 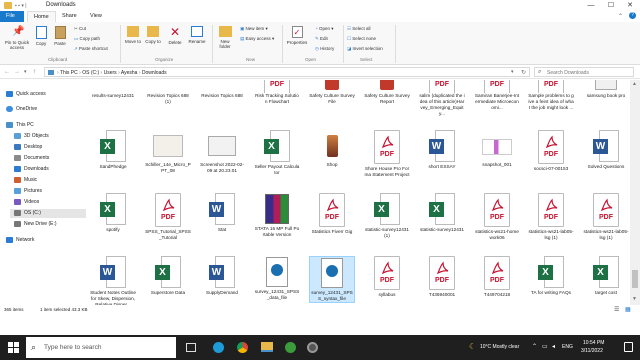 I want to click on back-arrow-icon: ←, so click(x=7, y=72).